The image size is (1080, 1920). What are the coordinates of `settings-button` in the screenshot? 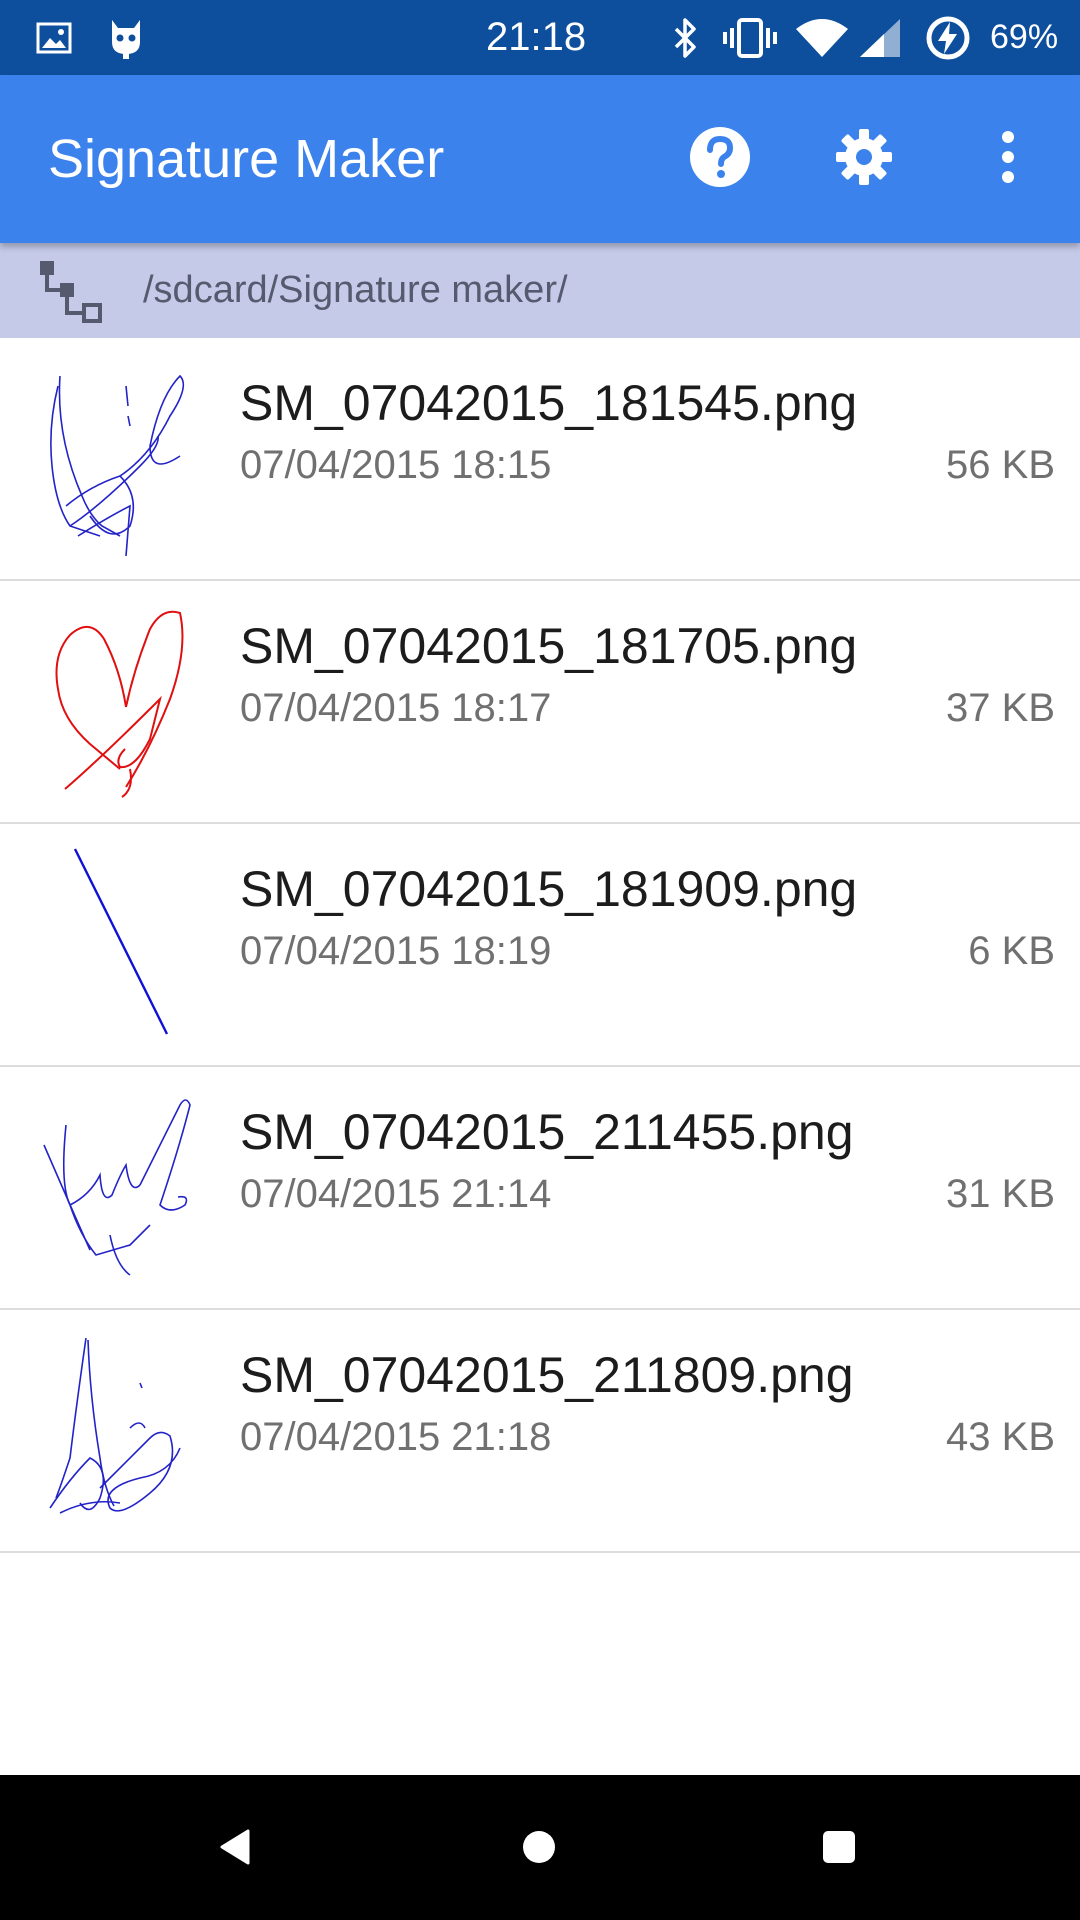 It's located at (864, 159).